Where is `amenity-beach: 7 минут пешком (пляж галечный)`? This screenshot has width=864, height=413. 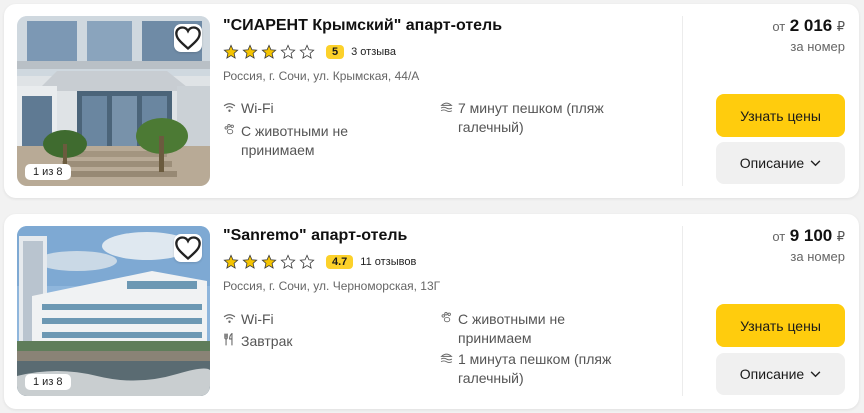
amenity-beach: 7 минут пешком (пляж галечный) is located at coordinates (529, 118).